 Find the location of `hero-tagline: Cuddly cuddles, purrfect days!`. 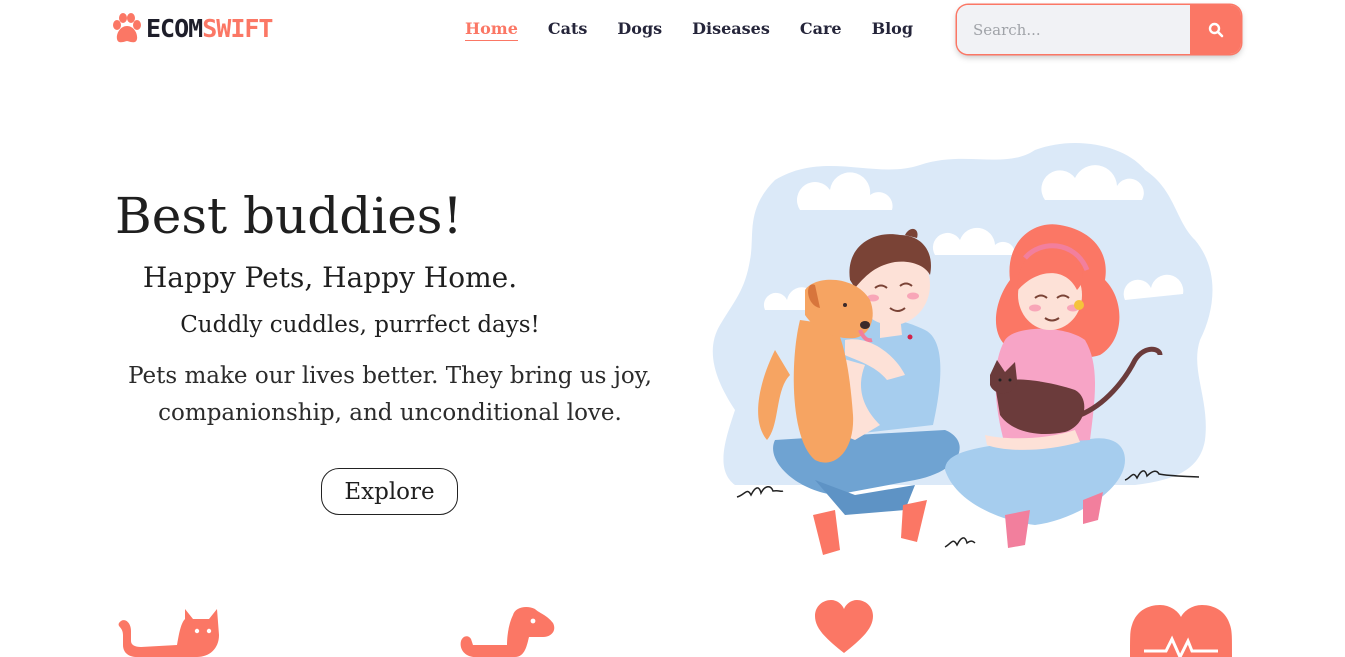

hero-tagline: Cuddly cuddles, purrfect days! is located at coordinates (360, 325).